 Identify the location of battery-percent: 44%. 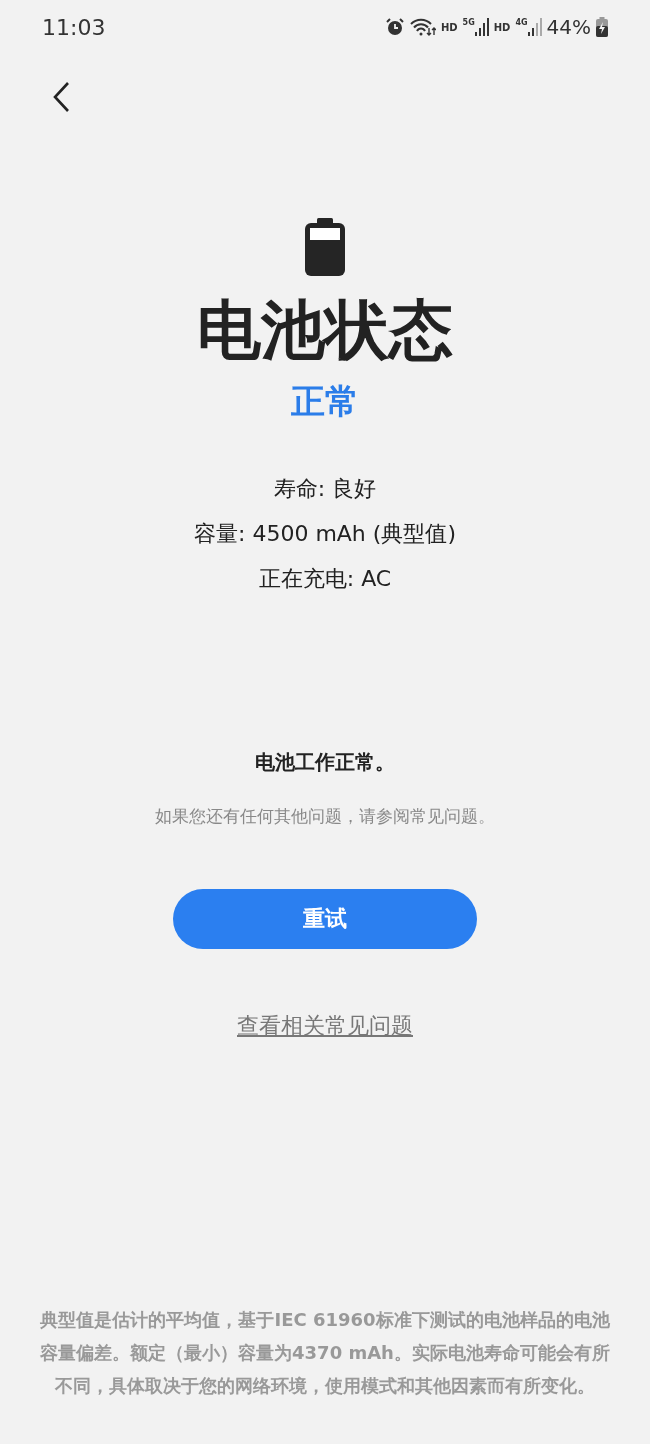
(568, 27).